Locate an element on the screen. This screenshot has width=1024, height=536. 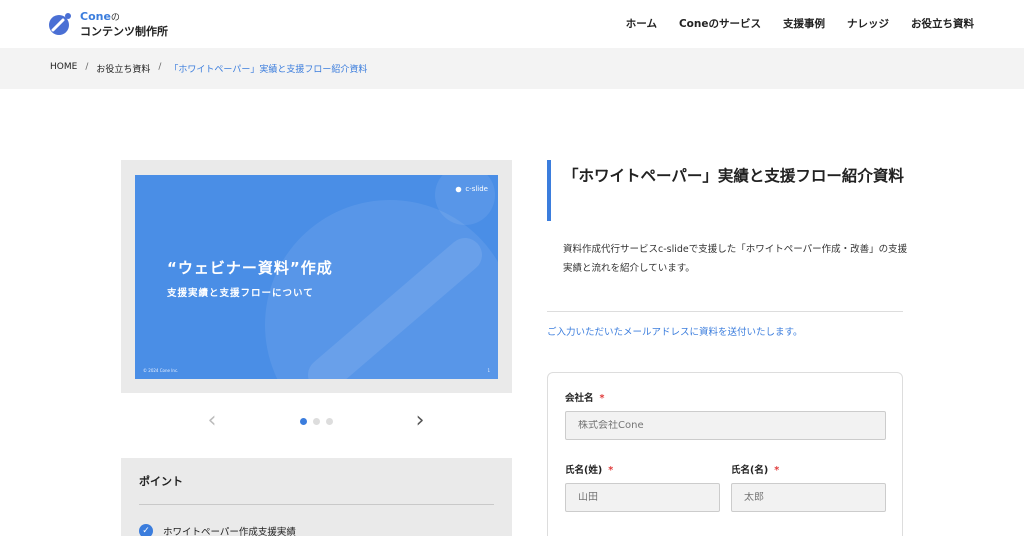
logo-no: の is located at coordinates (115, 18).